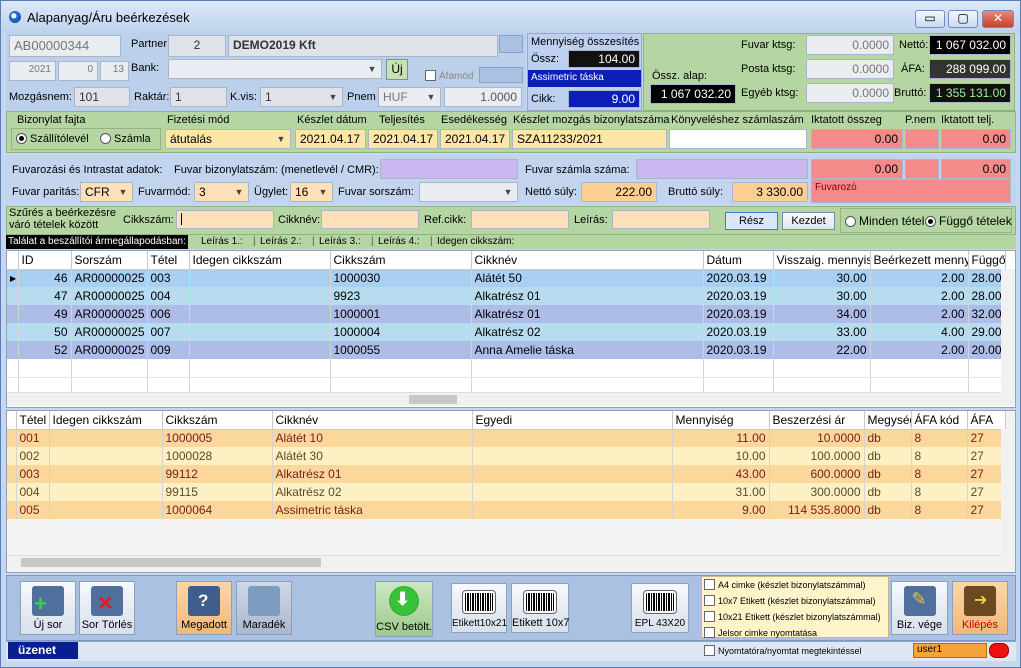  What do you see at coordinates (330, 139) in the screenshot?
I see `kdatum-field: 2021.04.17` at bounding box center [330, 139].